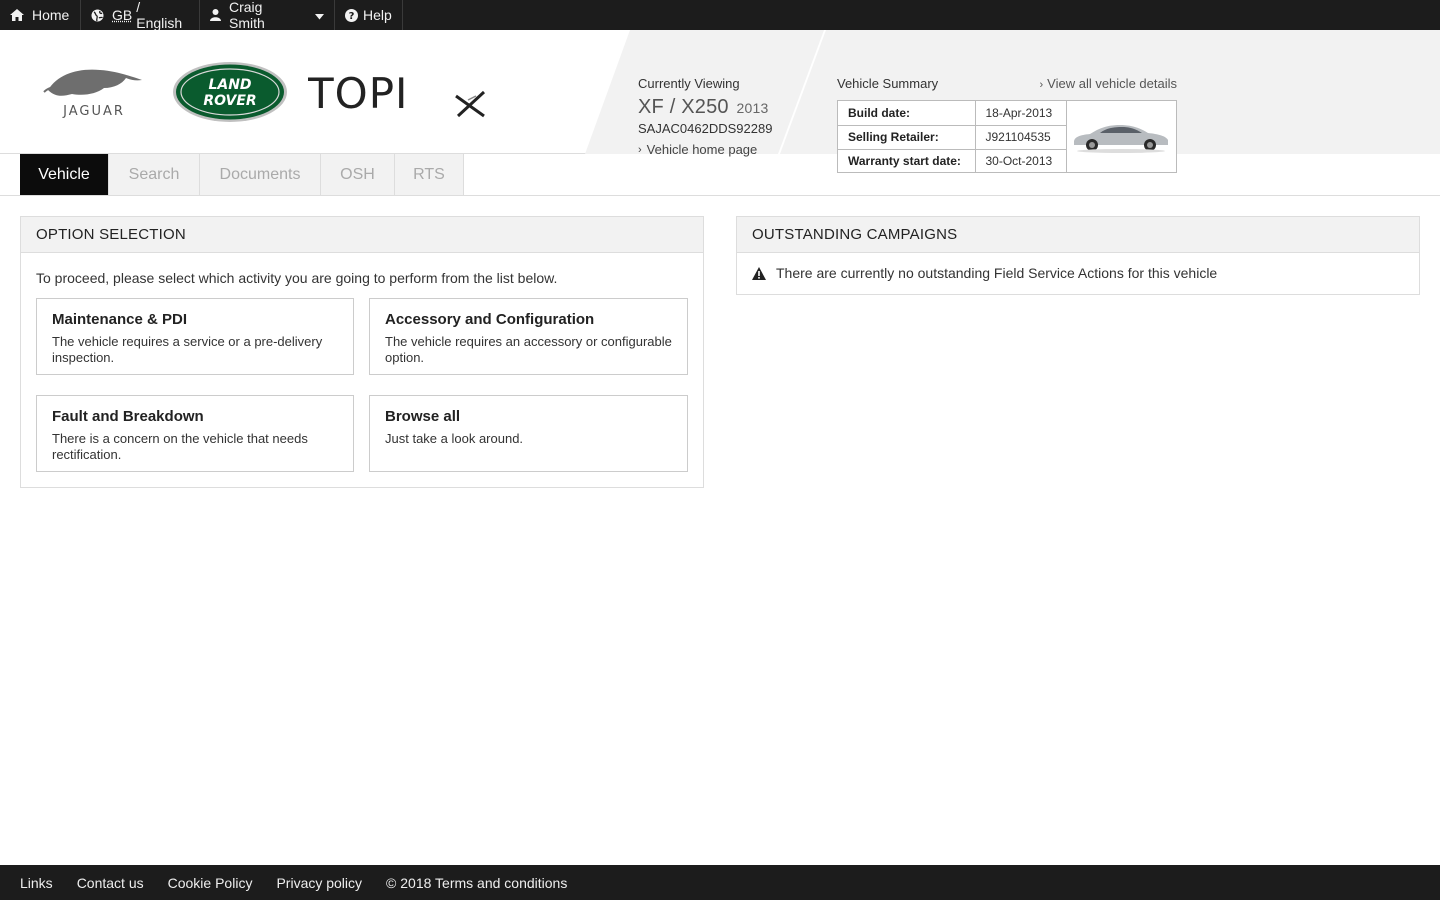 The width and height of the screenshot is (1440, 900). What do you see at coordinates (1021, 137) in the screenshot?
I see `summary-value: J921104535` at bounding box center [1021, 137].